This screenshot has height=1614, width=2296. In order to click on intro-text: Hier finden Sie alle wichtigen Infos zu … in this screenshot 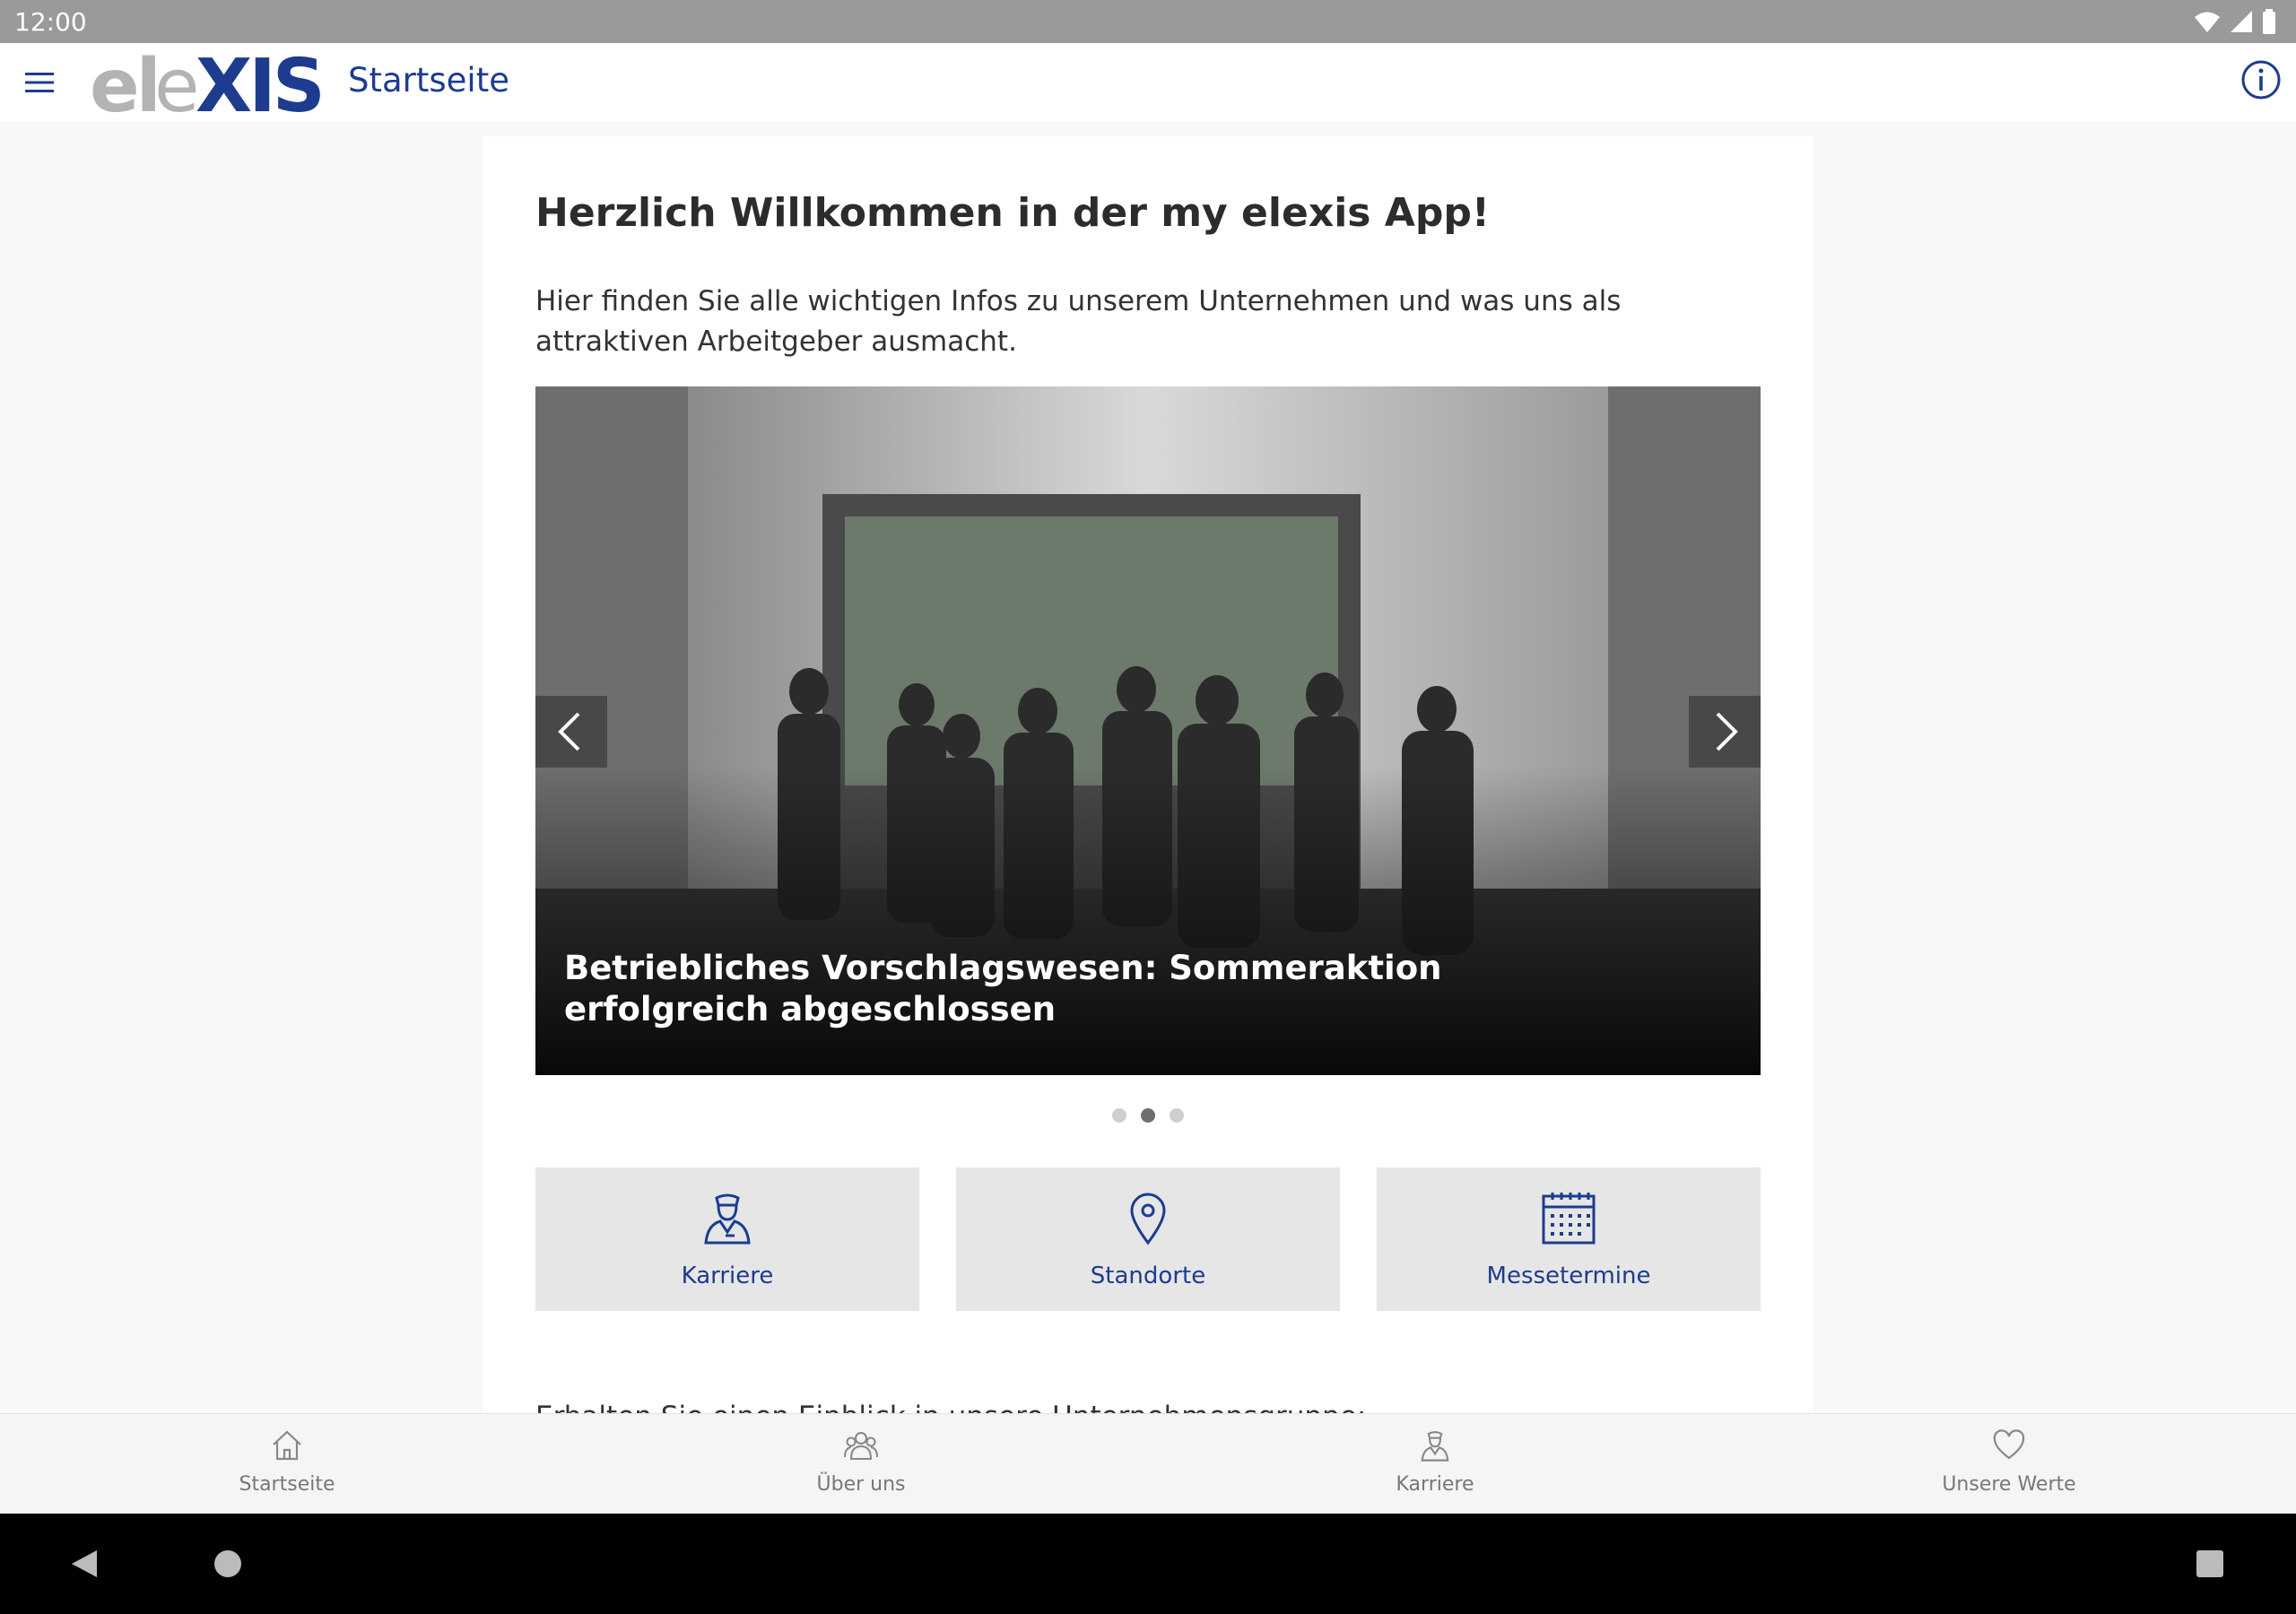, I will do `click(1078, 321)`.